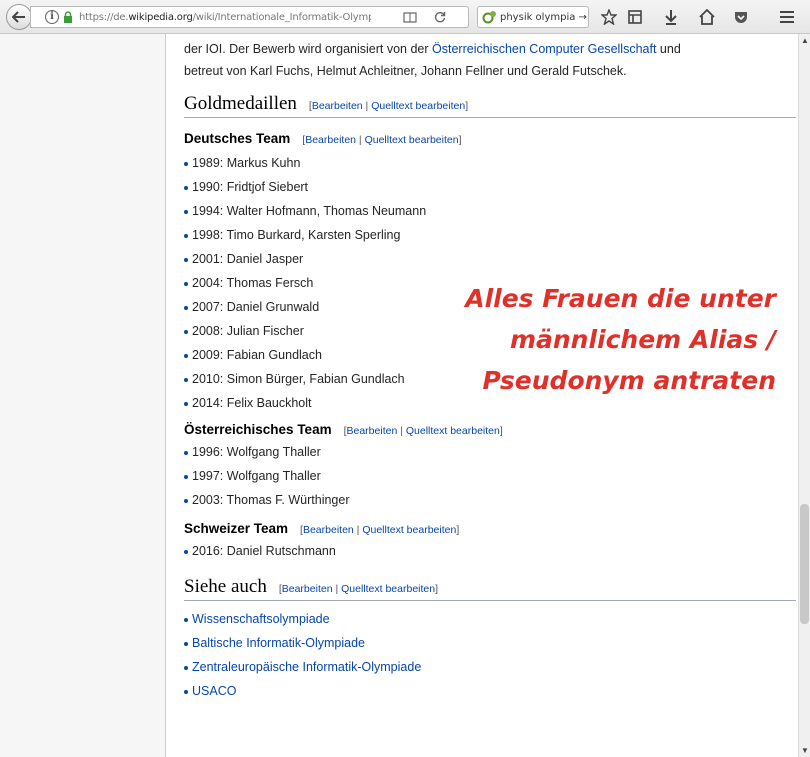 The width and height of the screenshot is (810, 757). Describe the element at coordinates (490, 667) in the screenshot. I see `list-item: Zentraleuropäische Informatik-Olympiade` at that location.